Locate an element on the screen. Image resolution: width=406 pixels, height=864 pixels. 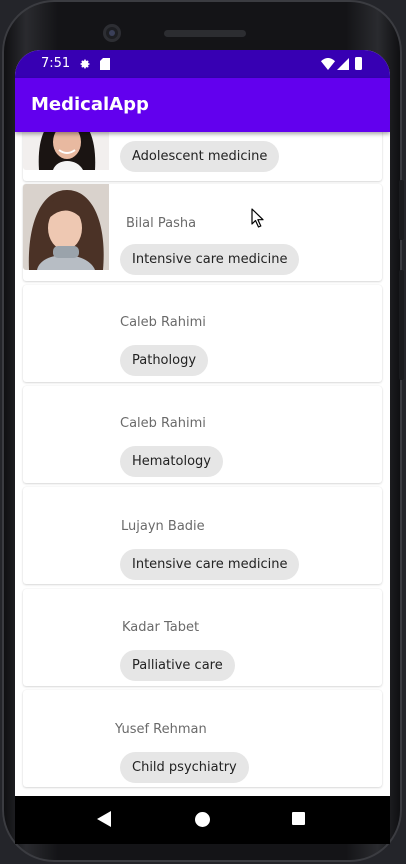
doctor-card: Bilal Pasha Intensive care medicine is located at coordinates (202, 232).